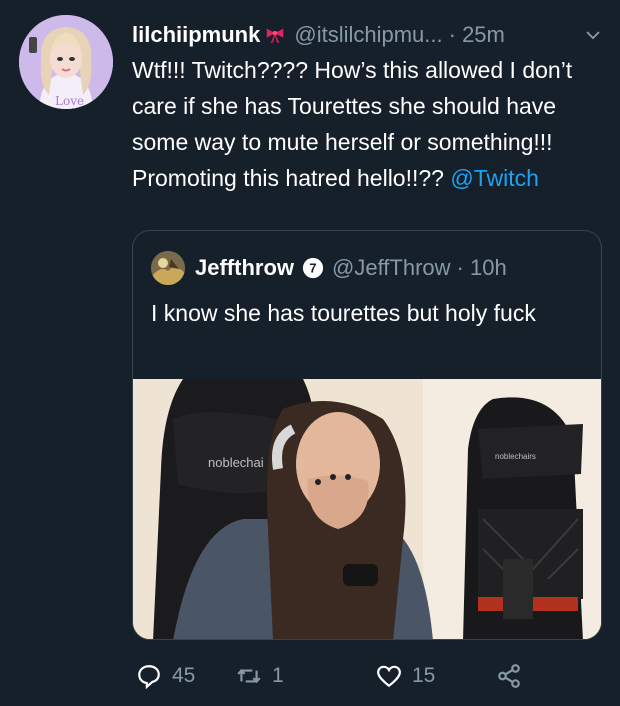  Describe the element at coordinates (482, 268) in the screenshot. I see `quoted-timestamp: · 10h` at that location.